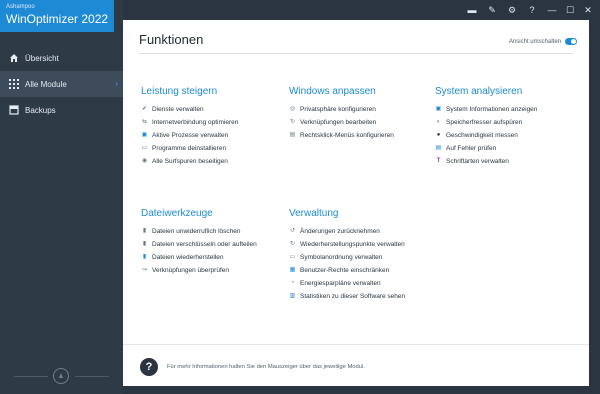  What do you see at coordinates (196, 231) in the screenshot?
I see `module-label: Dateien unwiderruflich löschen` at bounding box center [196, 231].